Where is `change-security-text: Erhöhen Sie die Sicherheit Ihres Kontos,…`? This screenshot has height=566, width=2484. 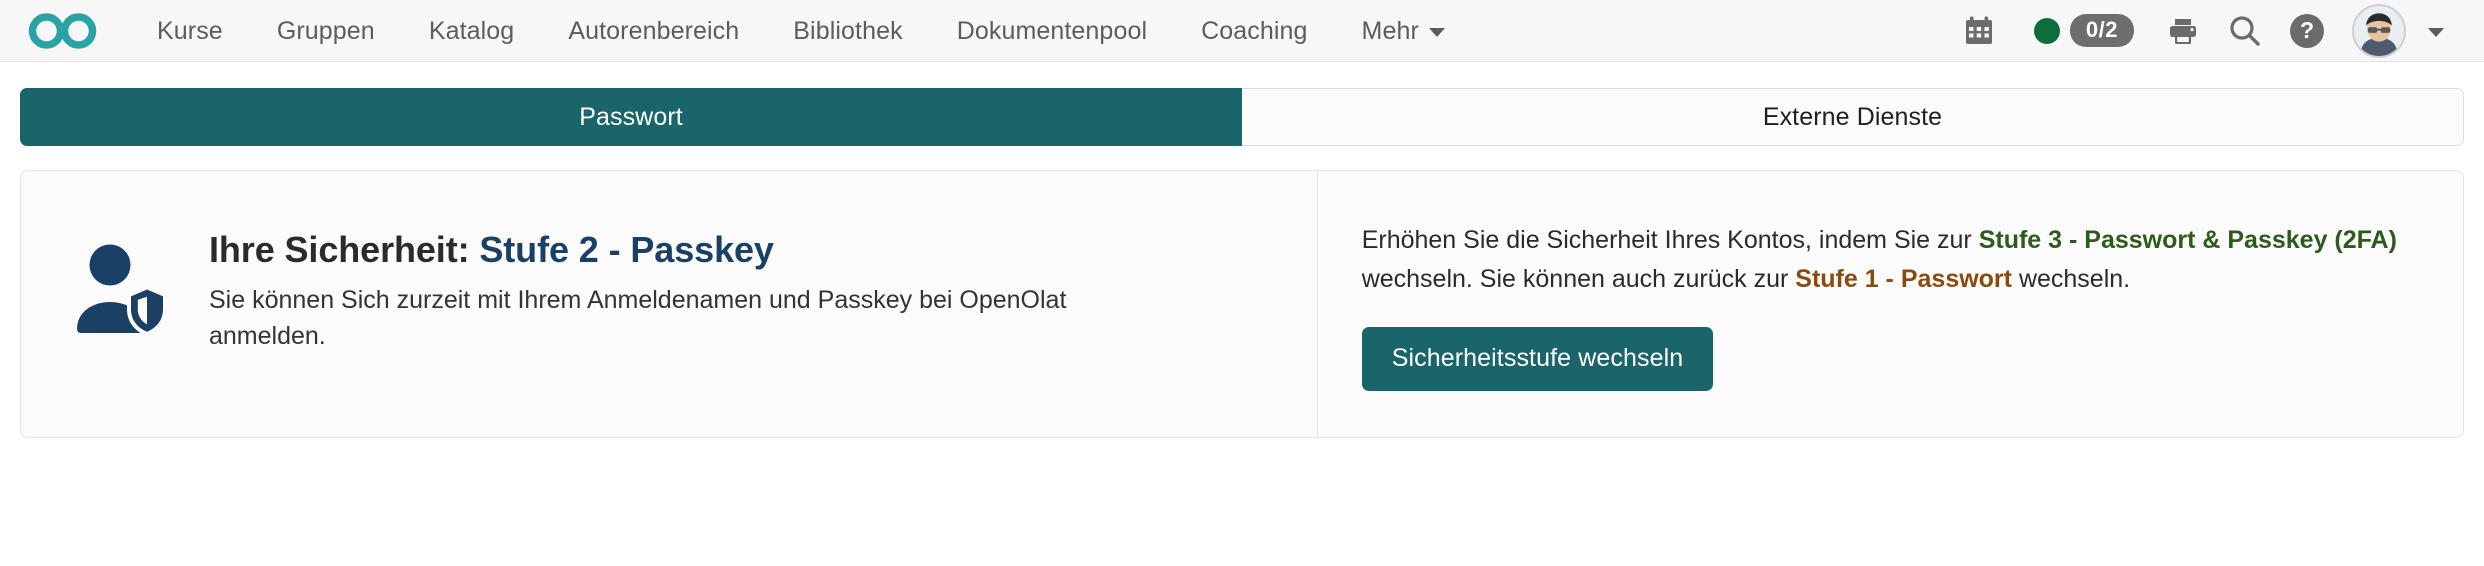 change-security-text: Erhöhen Sie die Sicherheit Ihres Kontos,… is located at coordinates (1888, 260).